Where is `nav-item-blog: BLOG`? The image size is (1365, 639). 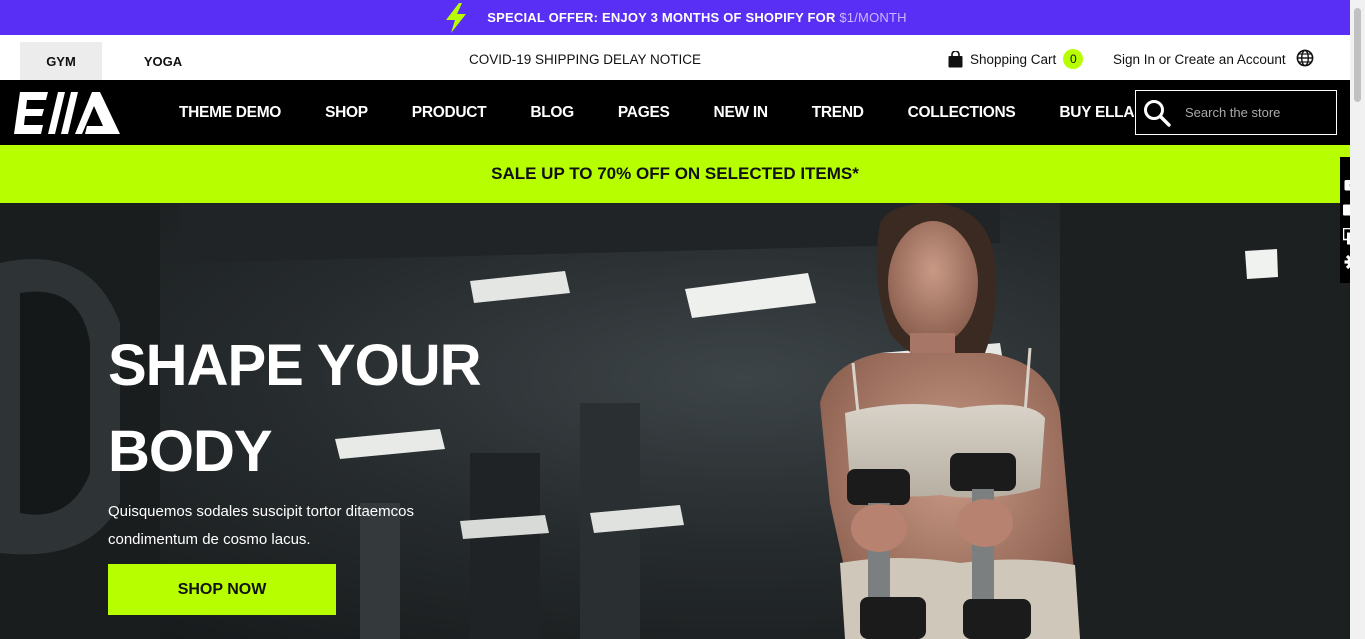
nav-item-blog: BLOG is located at coordinates (552, 113).